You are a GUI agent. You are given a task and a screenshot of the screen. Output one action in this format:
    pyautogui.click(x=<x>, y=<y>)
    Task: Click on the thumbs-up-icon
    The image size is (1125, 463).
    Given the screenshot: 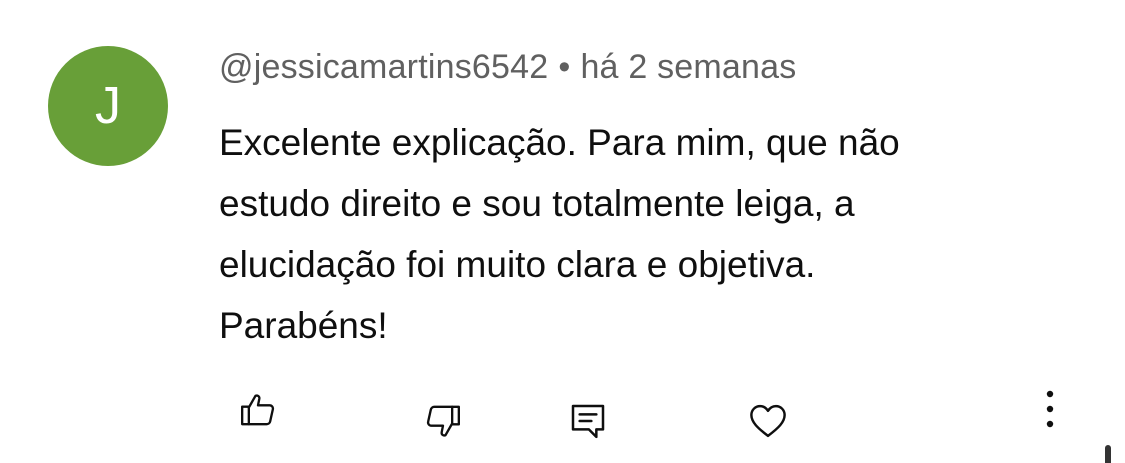 What is the action you would take?
    pyautogui.click(x=258, y=410)
    